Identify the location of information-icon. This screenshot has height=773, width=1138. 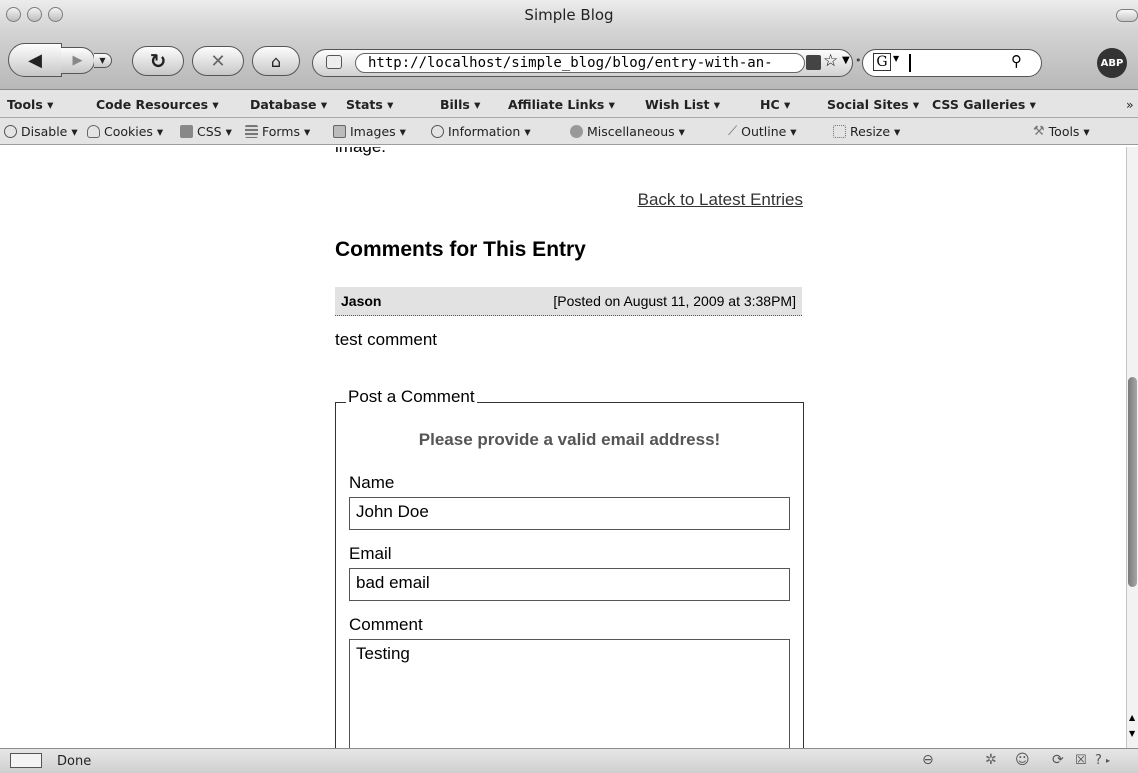
(437, 131).